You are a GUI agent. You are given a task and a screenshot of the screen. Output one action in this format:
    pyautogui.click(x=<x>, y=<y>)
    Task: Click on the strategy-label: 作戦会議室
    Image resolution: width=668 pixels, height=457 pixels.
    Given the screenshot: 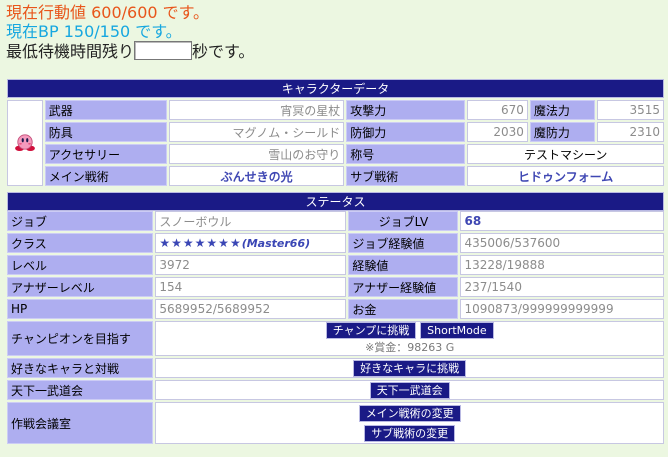 What is the action you would take?
    pyautogui.click(x=80, y=423)
    